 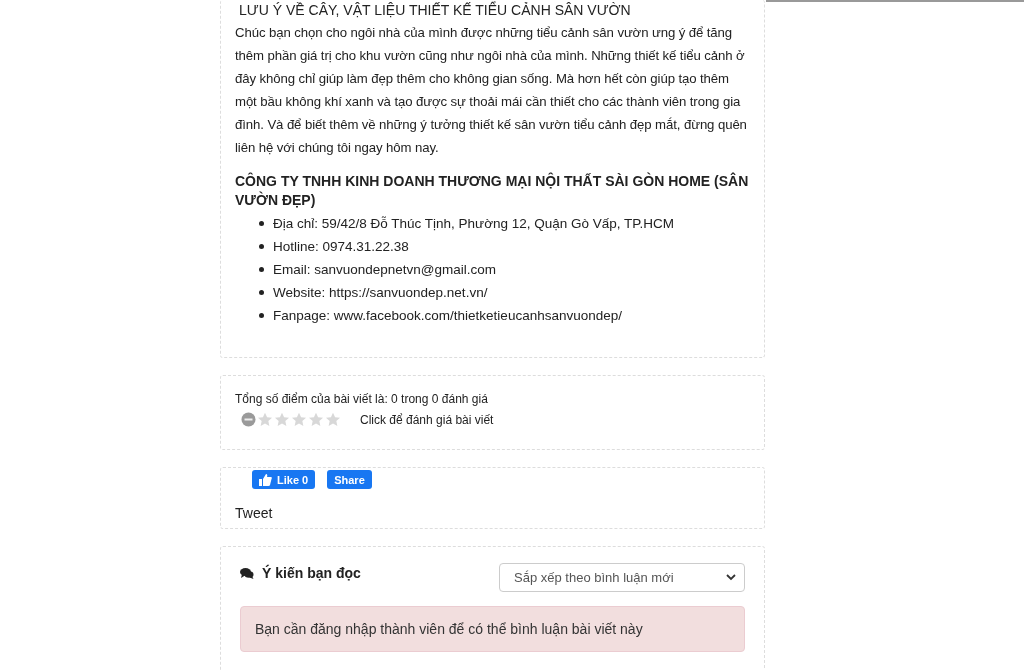 I want to click on login-notice: Bạn cần đăng nhập thành viên để có thể bình luận bài viết này, so click(x=492, y=629).